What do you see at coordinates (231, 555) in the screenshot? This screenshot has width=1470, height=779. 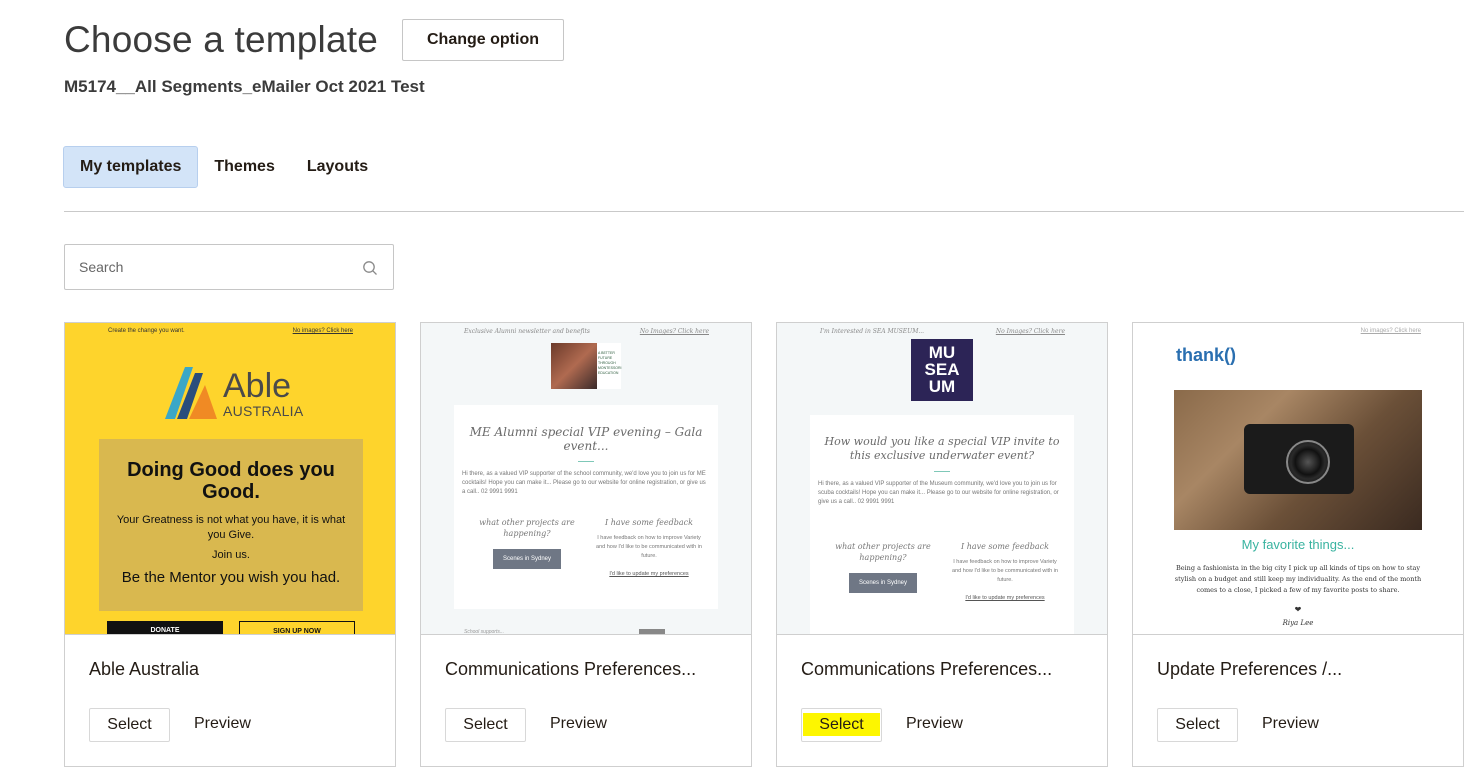 I see `thumb-line-2: Join us.` at bounding box center [231, 555].